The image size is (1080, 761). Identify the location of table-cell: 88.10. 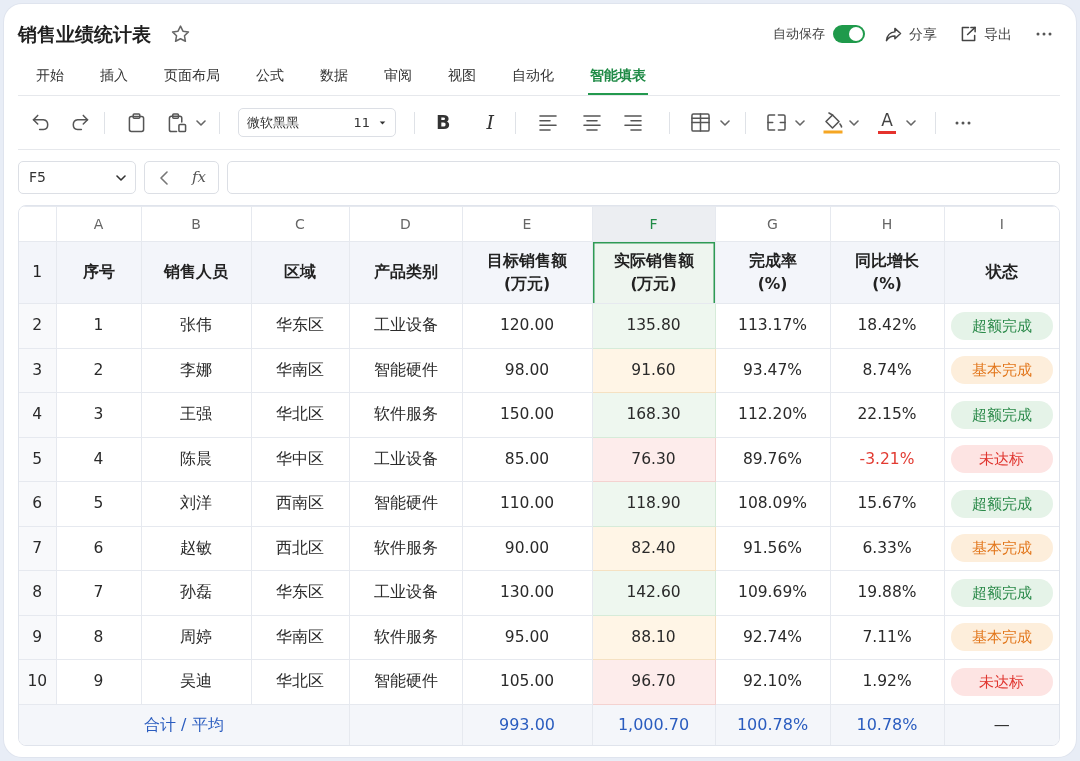
(653, 637).